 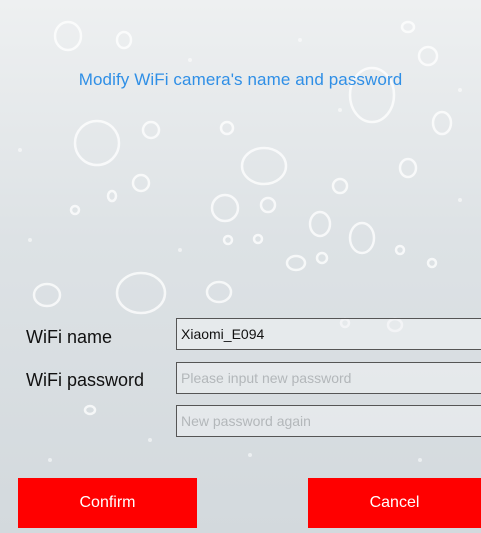 What do you see at coordinates (394, 503) in the screenshot?
I see `cancel-button: Cancel` at bounding box center [394, 503].